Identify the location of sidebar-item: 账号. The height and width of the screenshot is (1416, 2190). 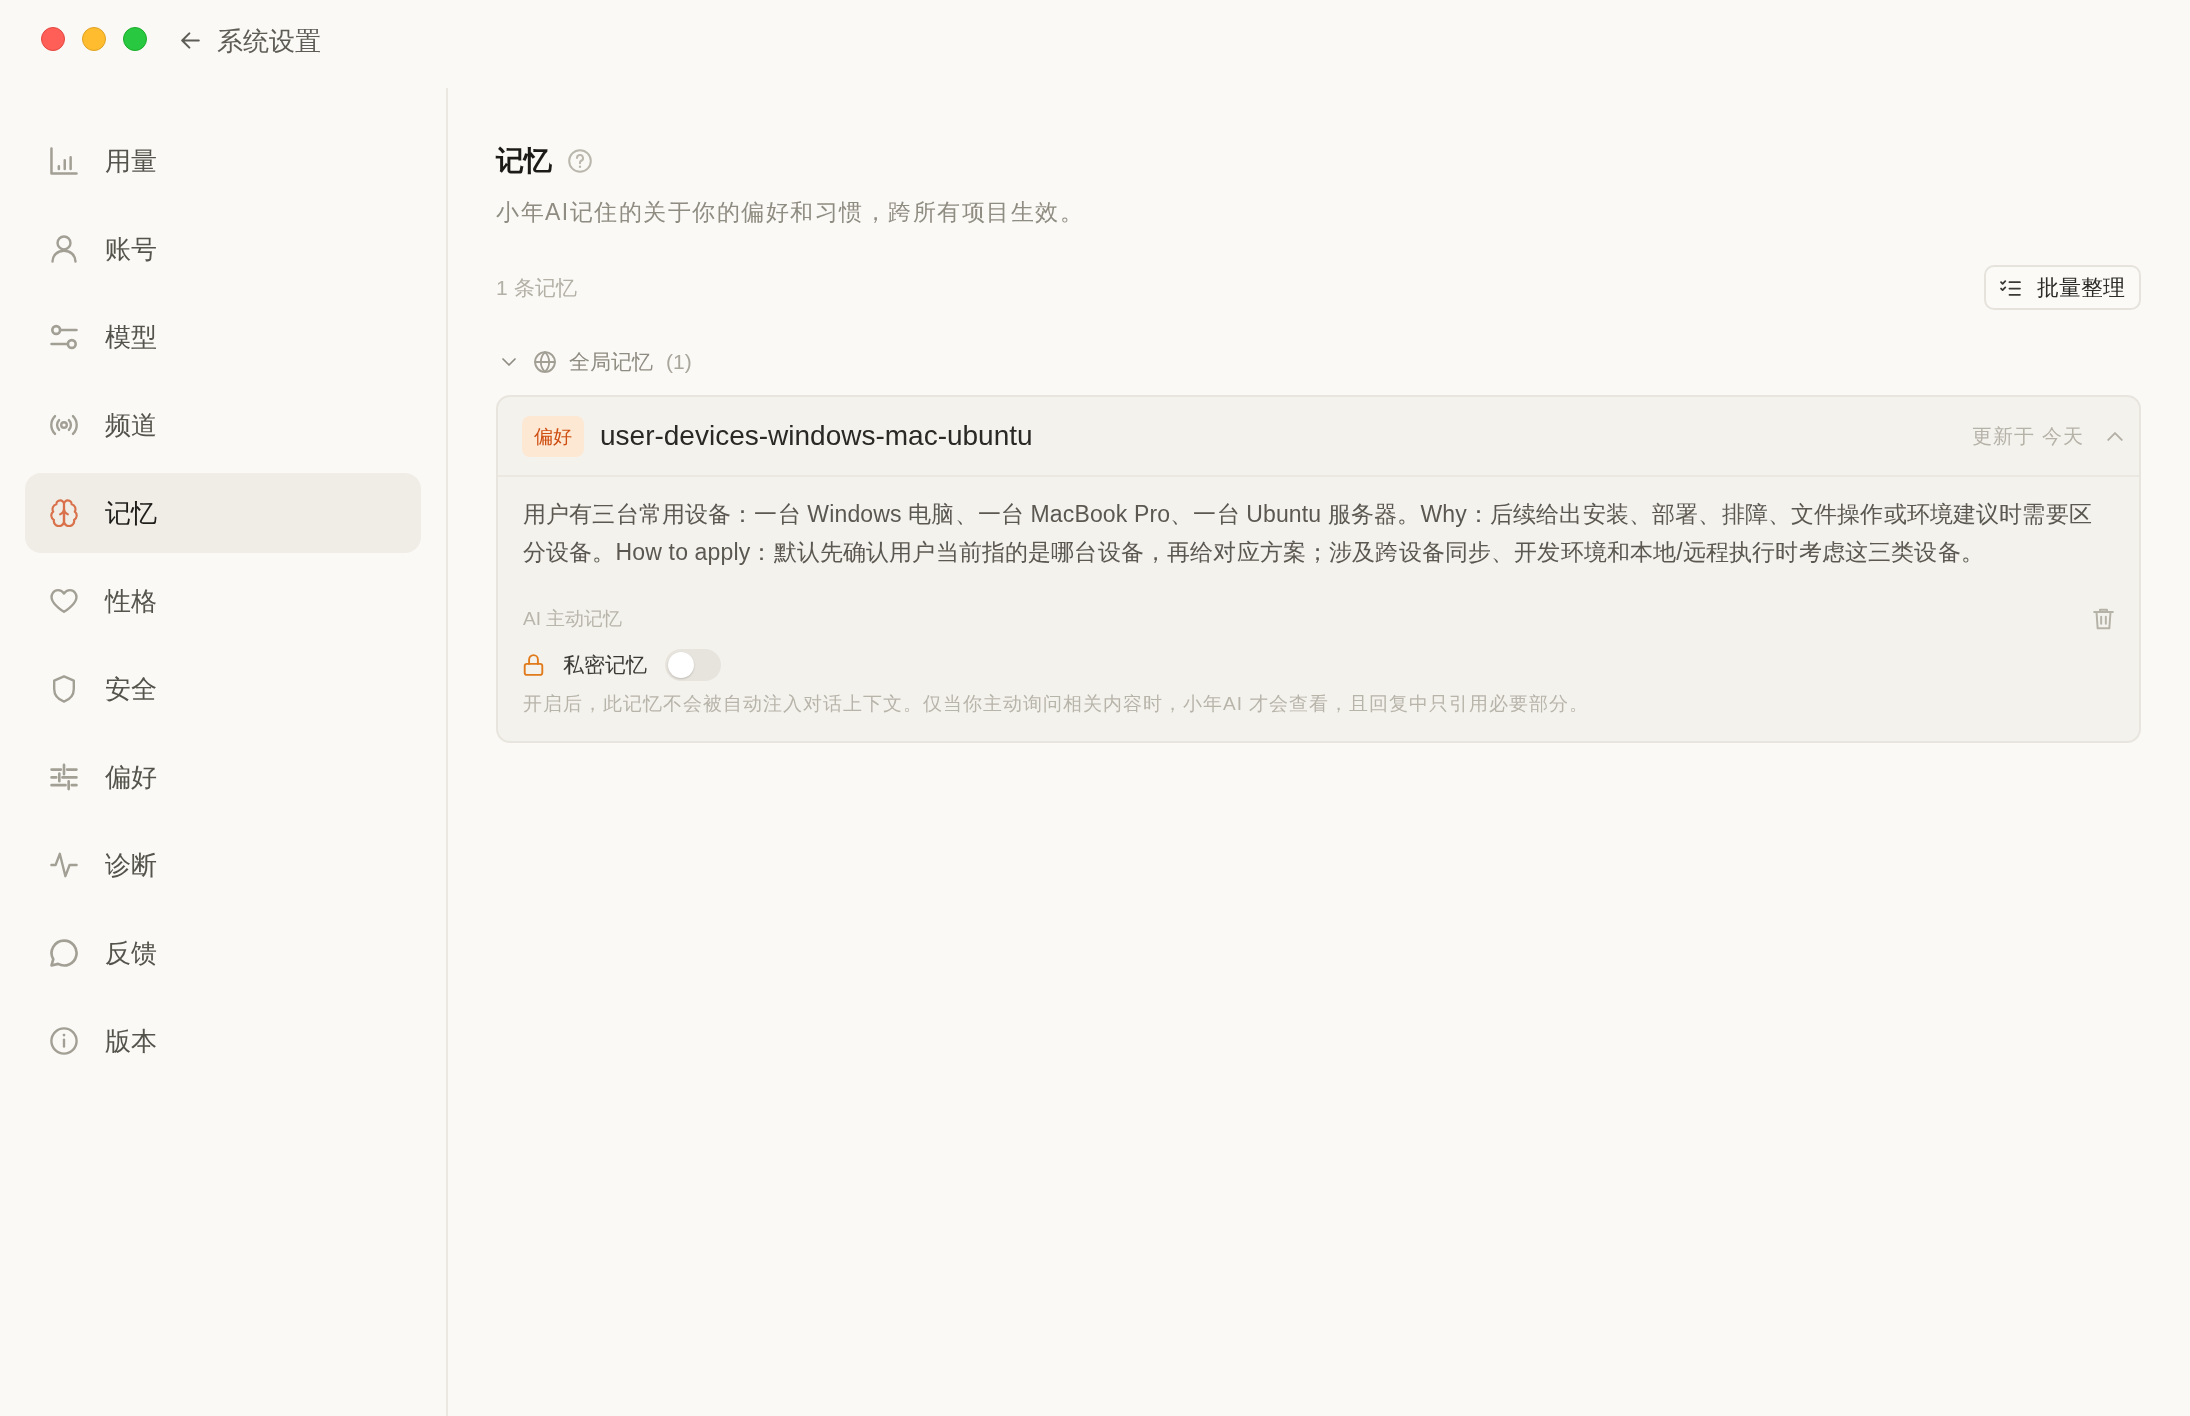
(223, 249).